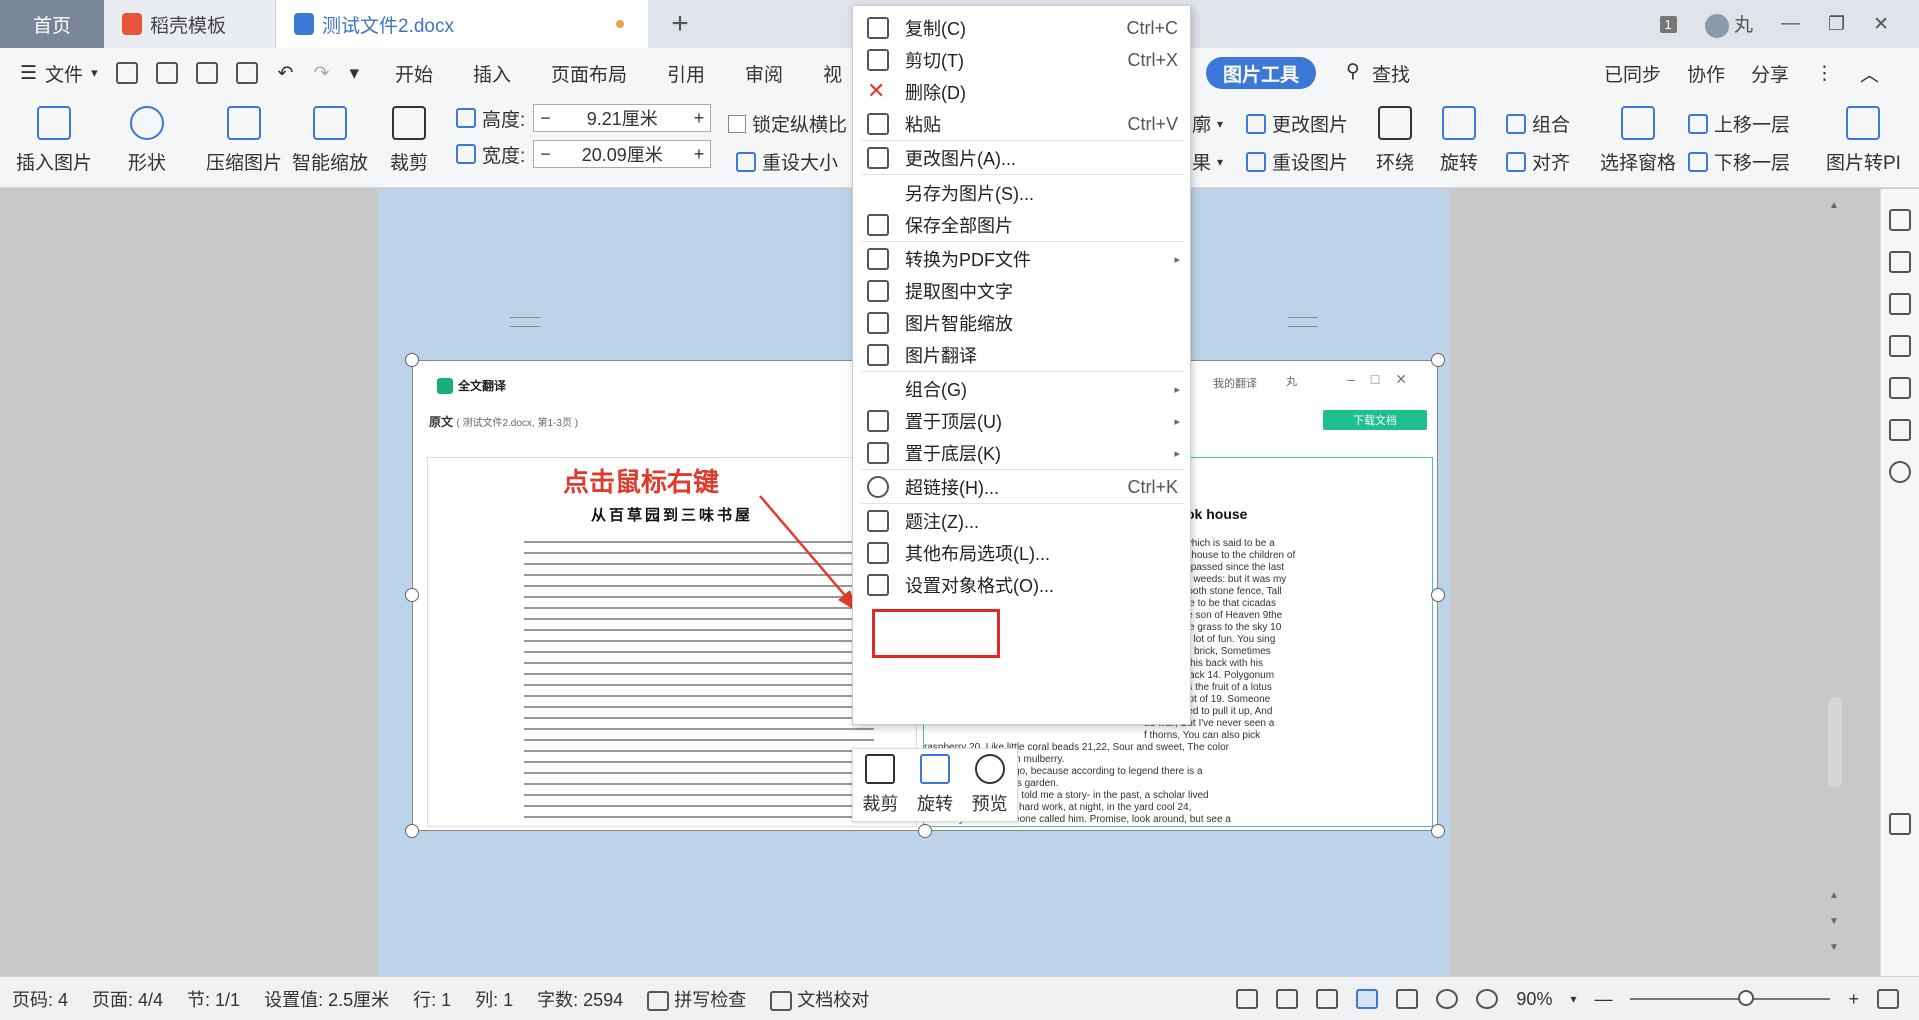 This screenshot has width=1919, height=1020. I want to click on menu-extract-text: 提取图中文字, so click(1022, 291).